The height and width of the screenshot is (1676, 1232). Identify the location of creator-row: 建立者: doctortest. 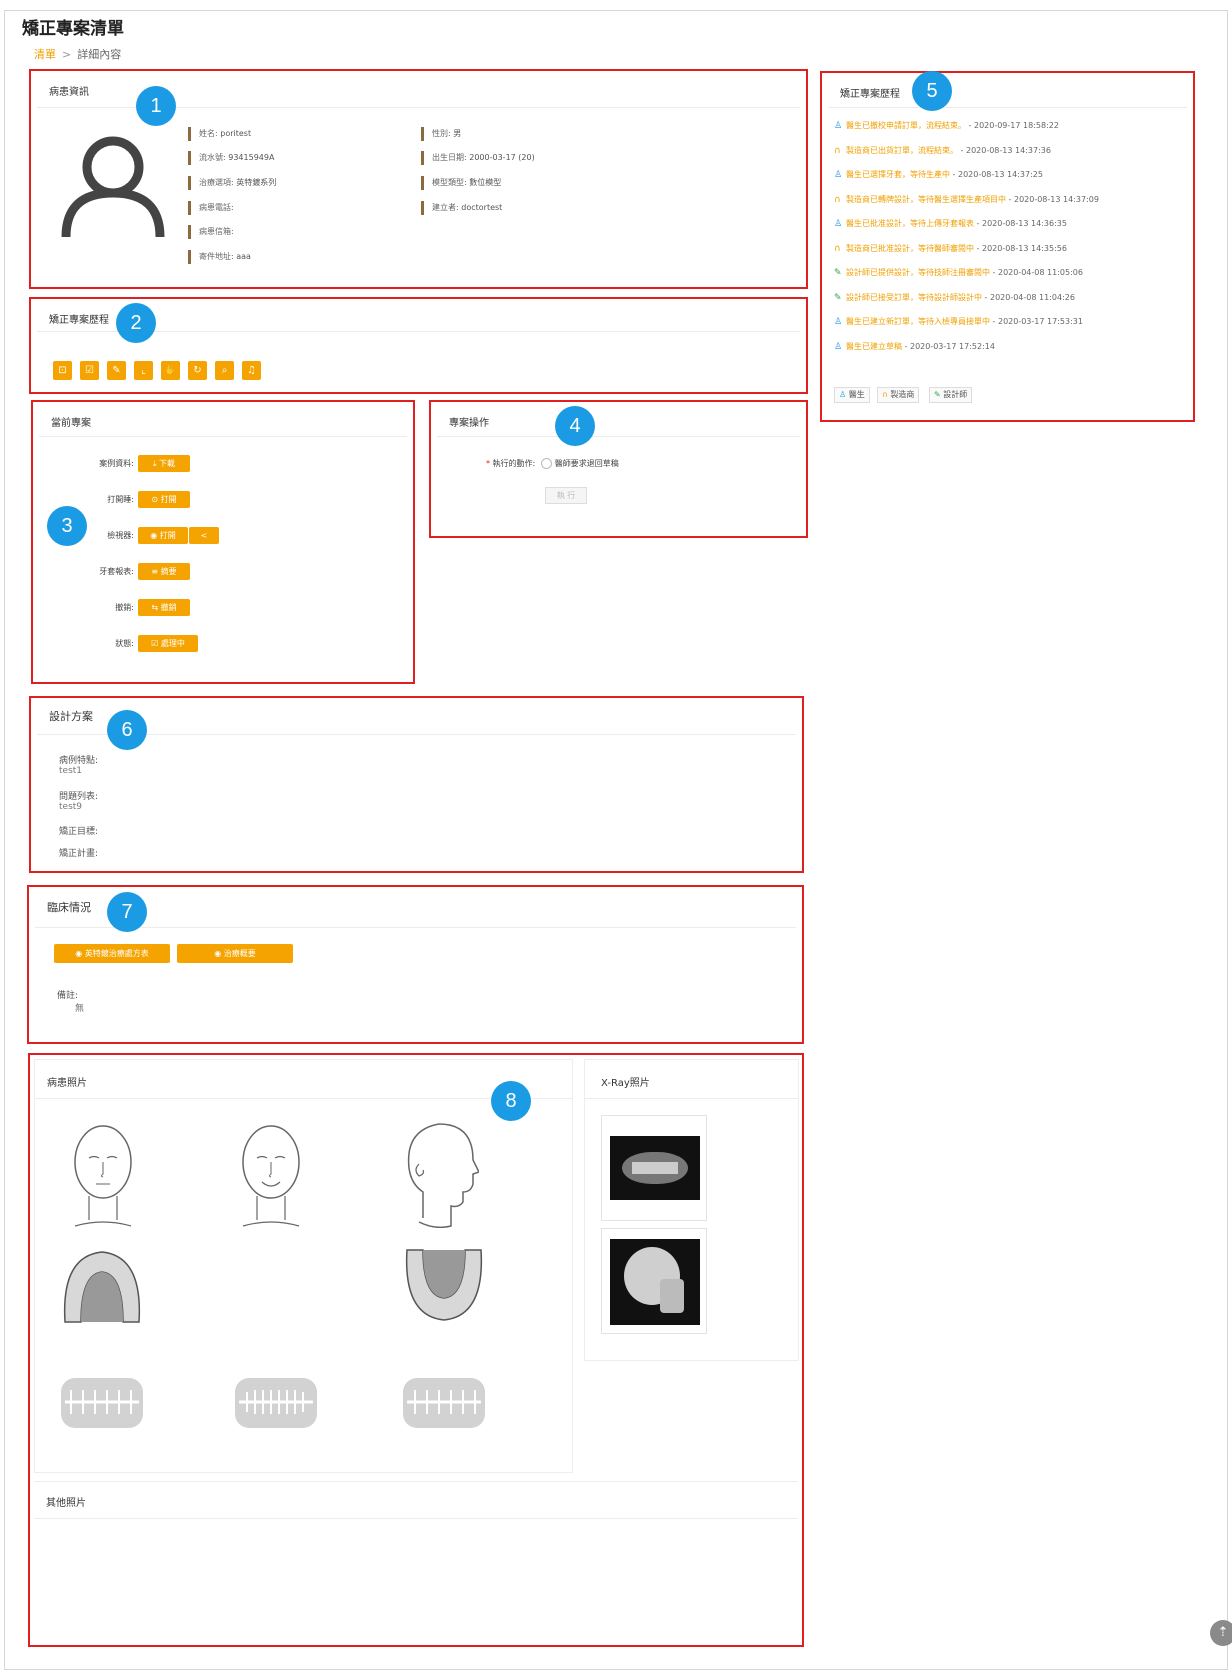
(461, 208).